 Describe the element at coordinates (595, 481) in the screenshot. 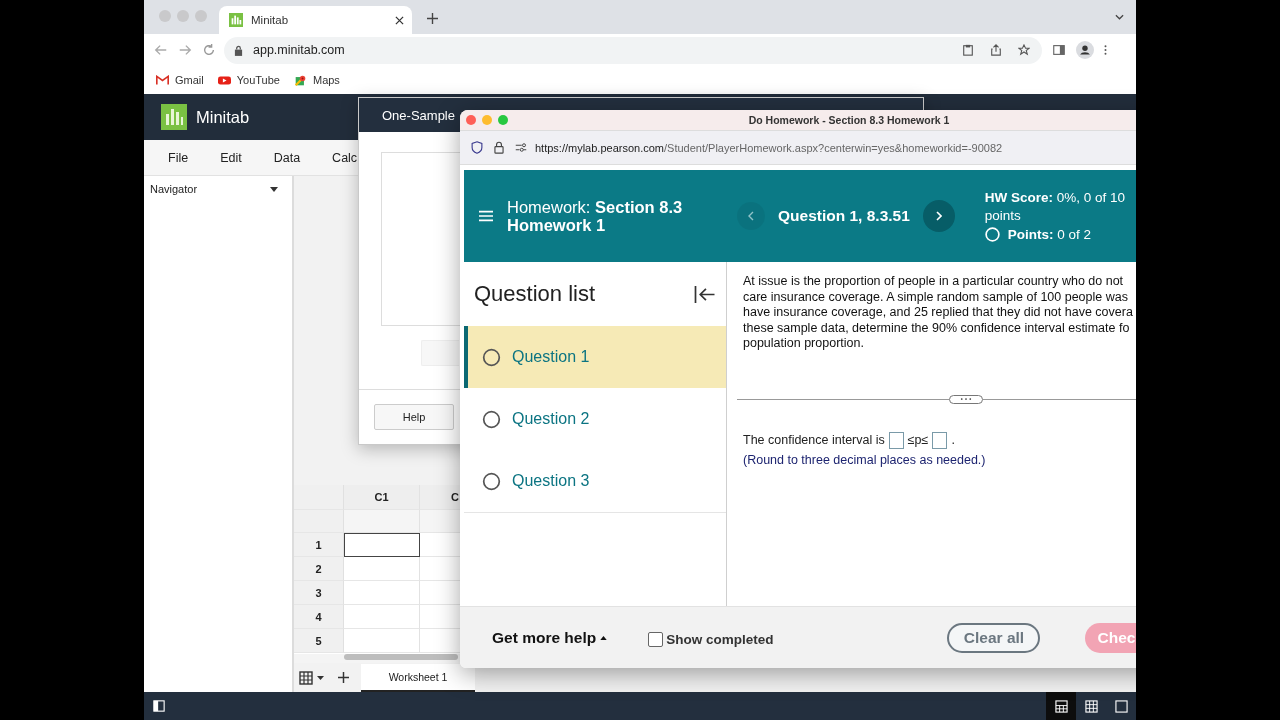

I see `question-list-item: Question 3` at that location.